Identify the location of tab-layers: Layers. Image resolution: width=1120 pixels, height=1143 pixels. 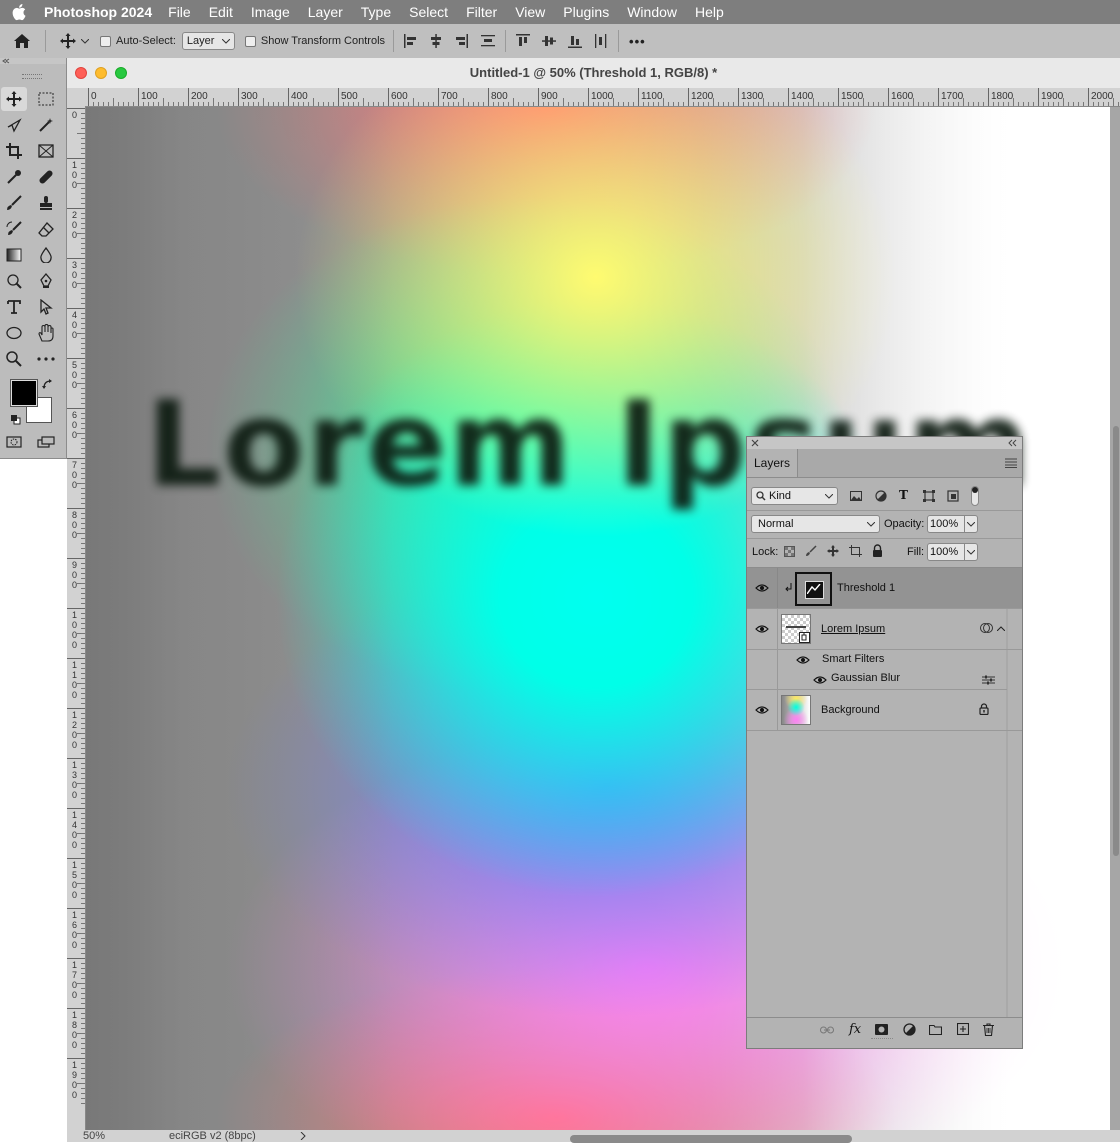
(772, 463).